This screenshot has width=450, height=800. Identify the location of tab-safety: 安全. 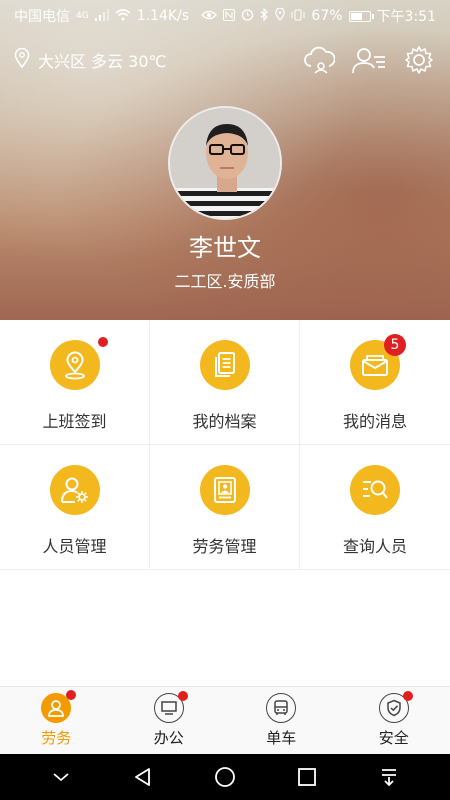
(394, 720).